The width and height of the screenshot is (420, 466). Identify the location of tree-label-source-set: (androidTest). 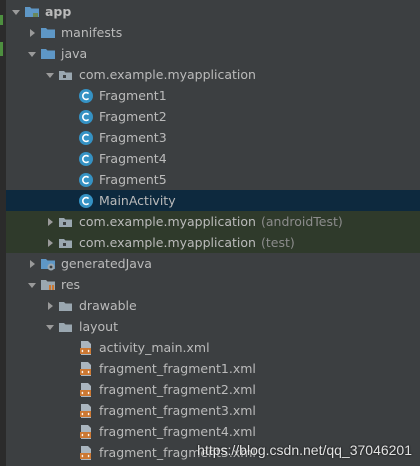
(301, 221).